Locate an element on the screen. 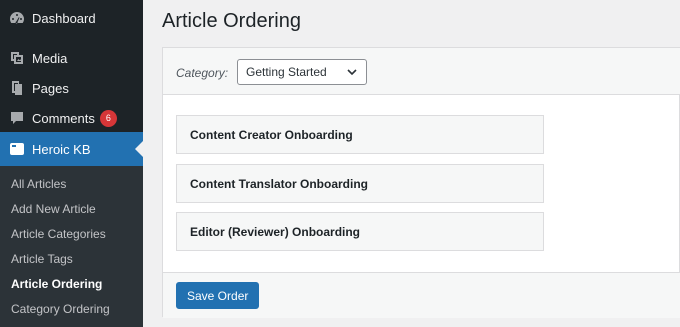 Image resolution: width=680 pixels, height=327 pixels. save-order-button: Save Order is located at coordinates (218, 295).